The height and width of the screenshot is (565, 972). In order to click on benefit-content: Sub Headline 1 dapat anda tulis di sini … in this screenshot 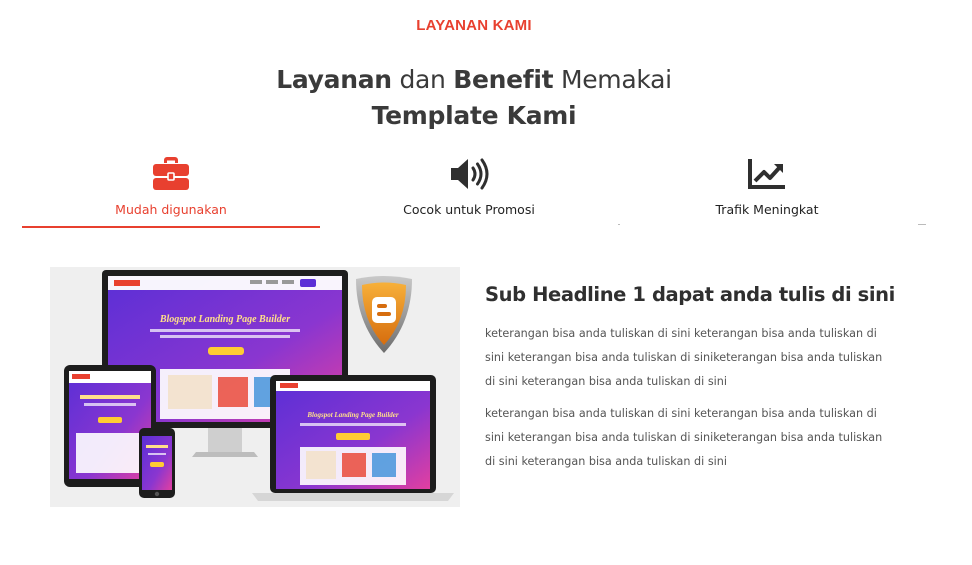, I will do `click(690, 378)`.